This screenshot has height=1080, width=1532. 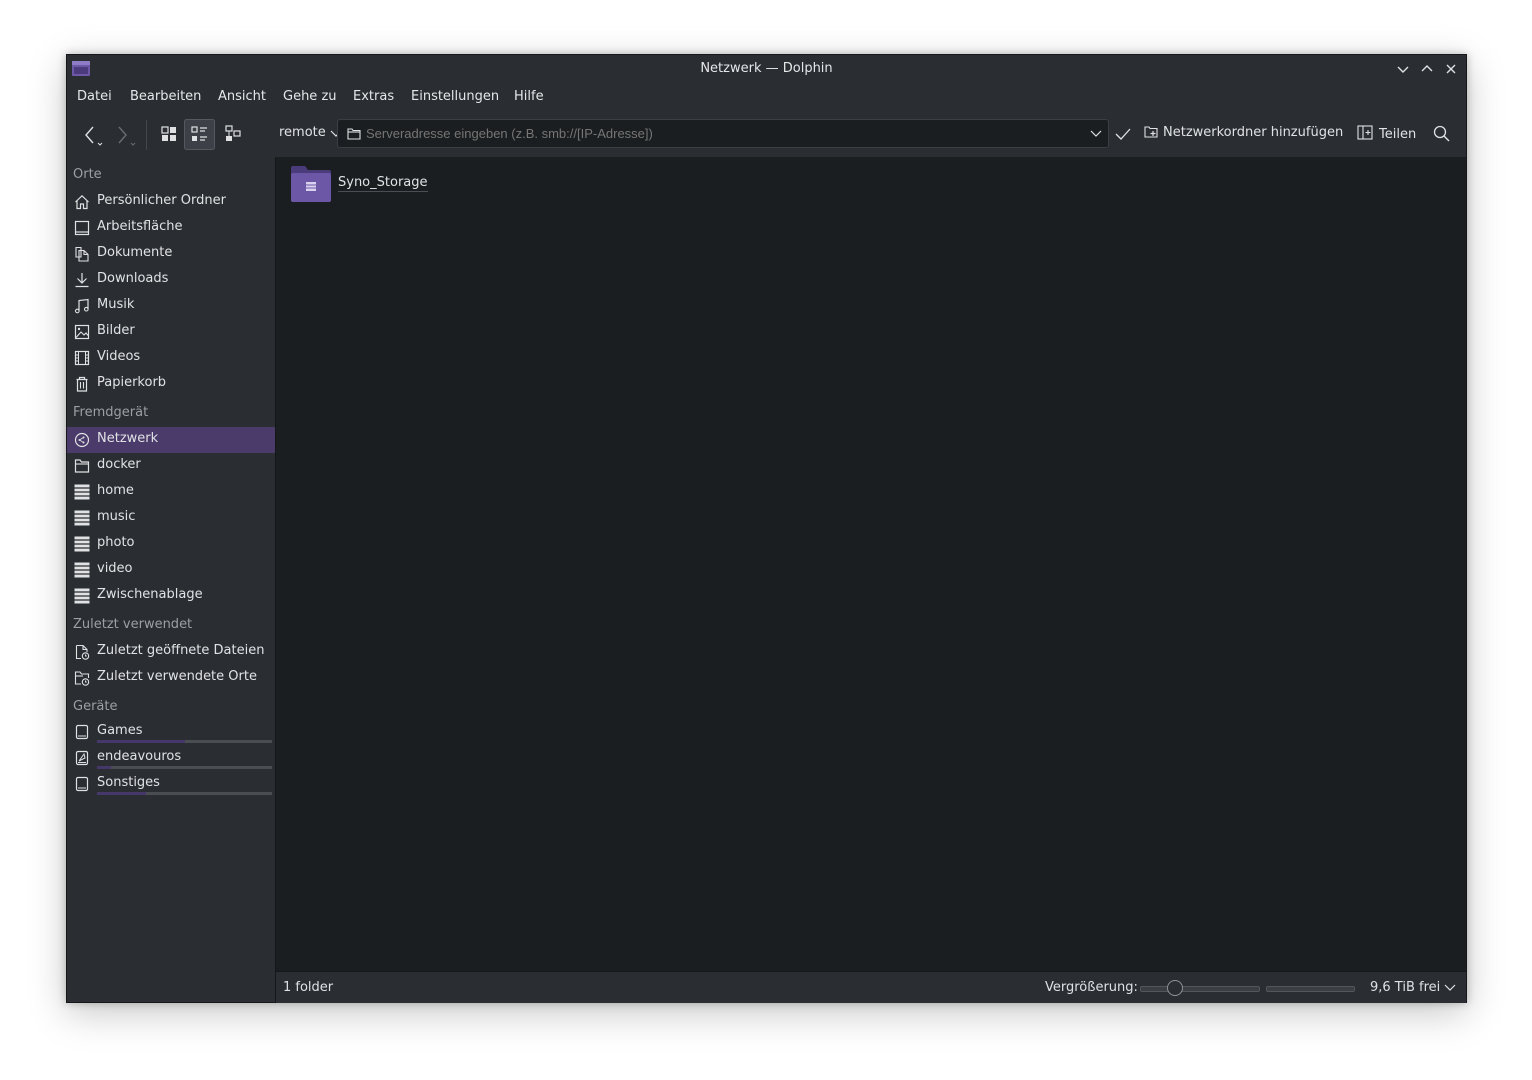 What do you see at coordinates (94, 96) in the screenshot?
I see `menu-datei: Datei` at bounding box center [94, 96].